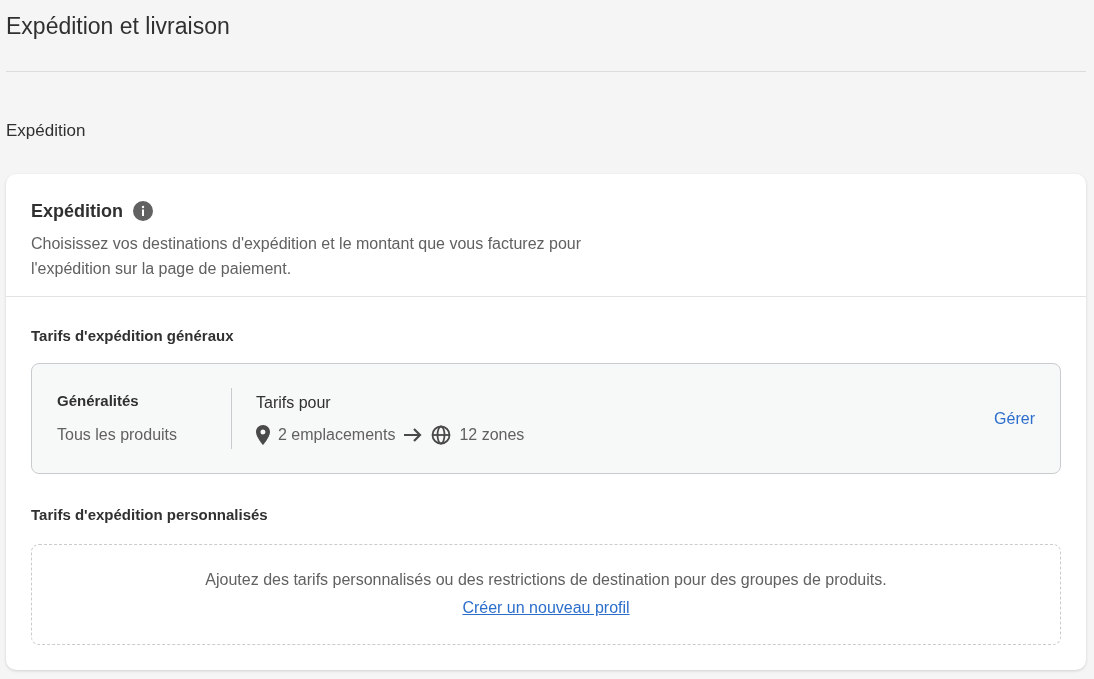  I want to click on custom-rates-message: Ajoutez des tarifs personnalisés ou des restrictions de destination pour des groupes de produits., so click(546, 580).